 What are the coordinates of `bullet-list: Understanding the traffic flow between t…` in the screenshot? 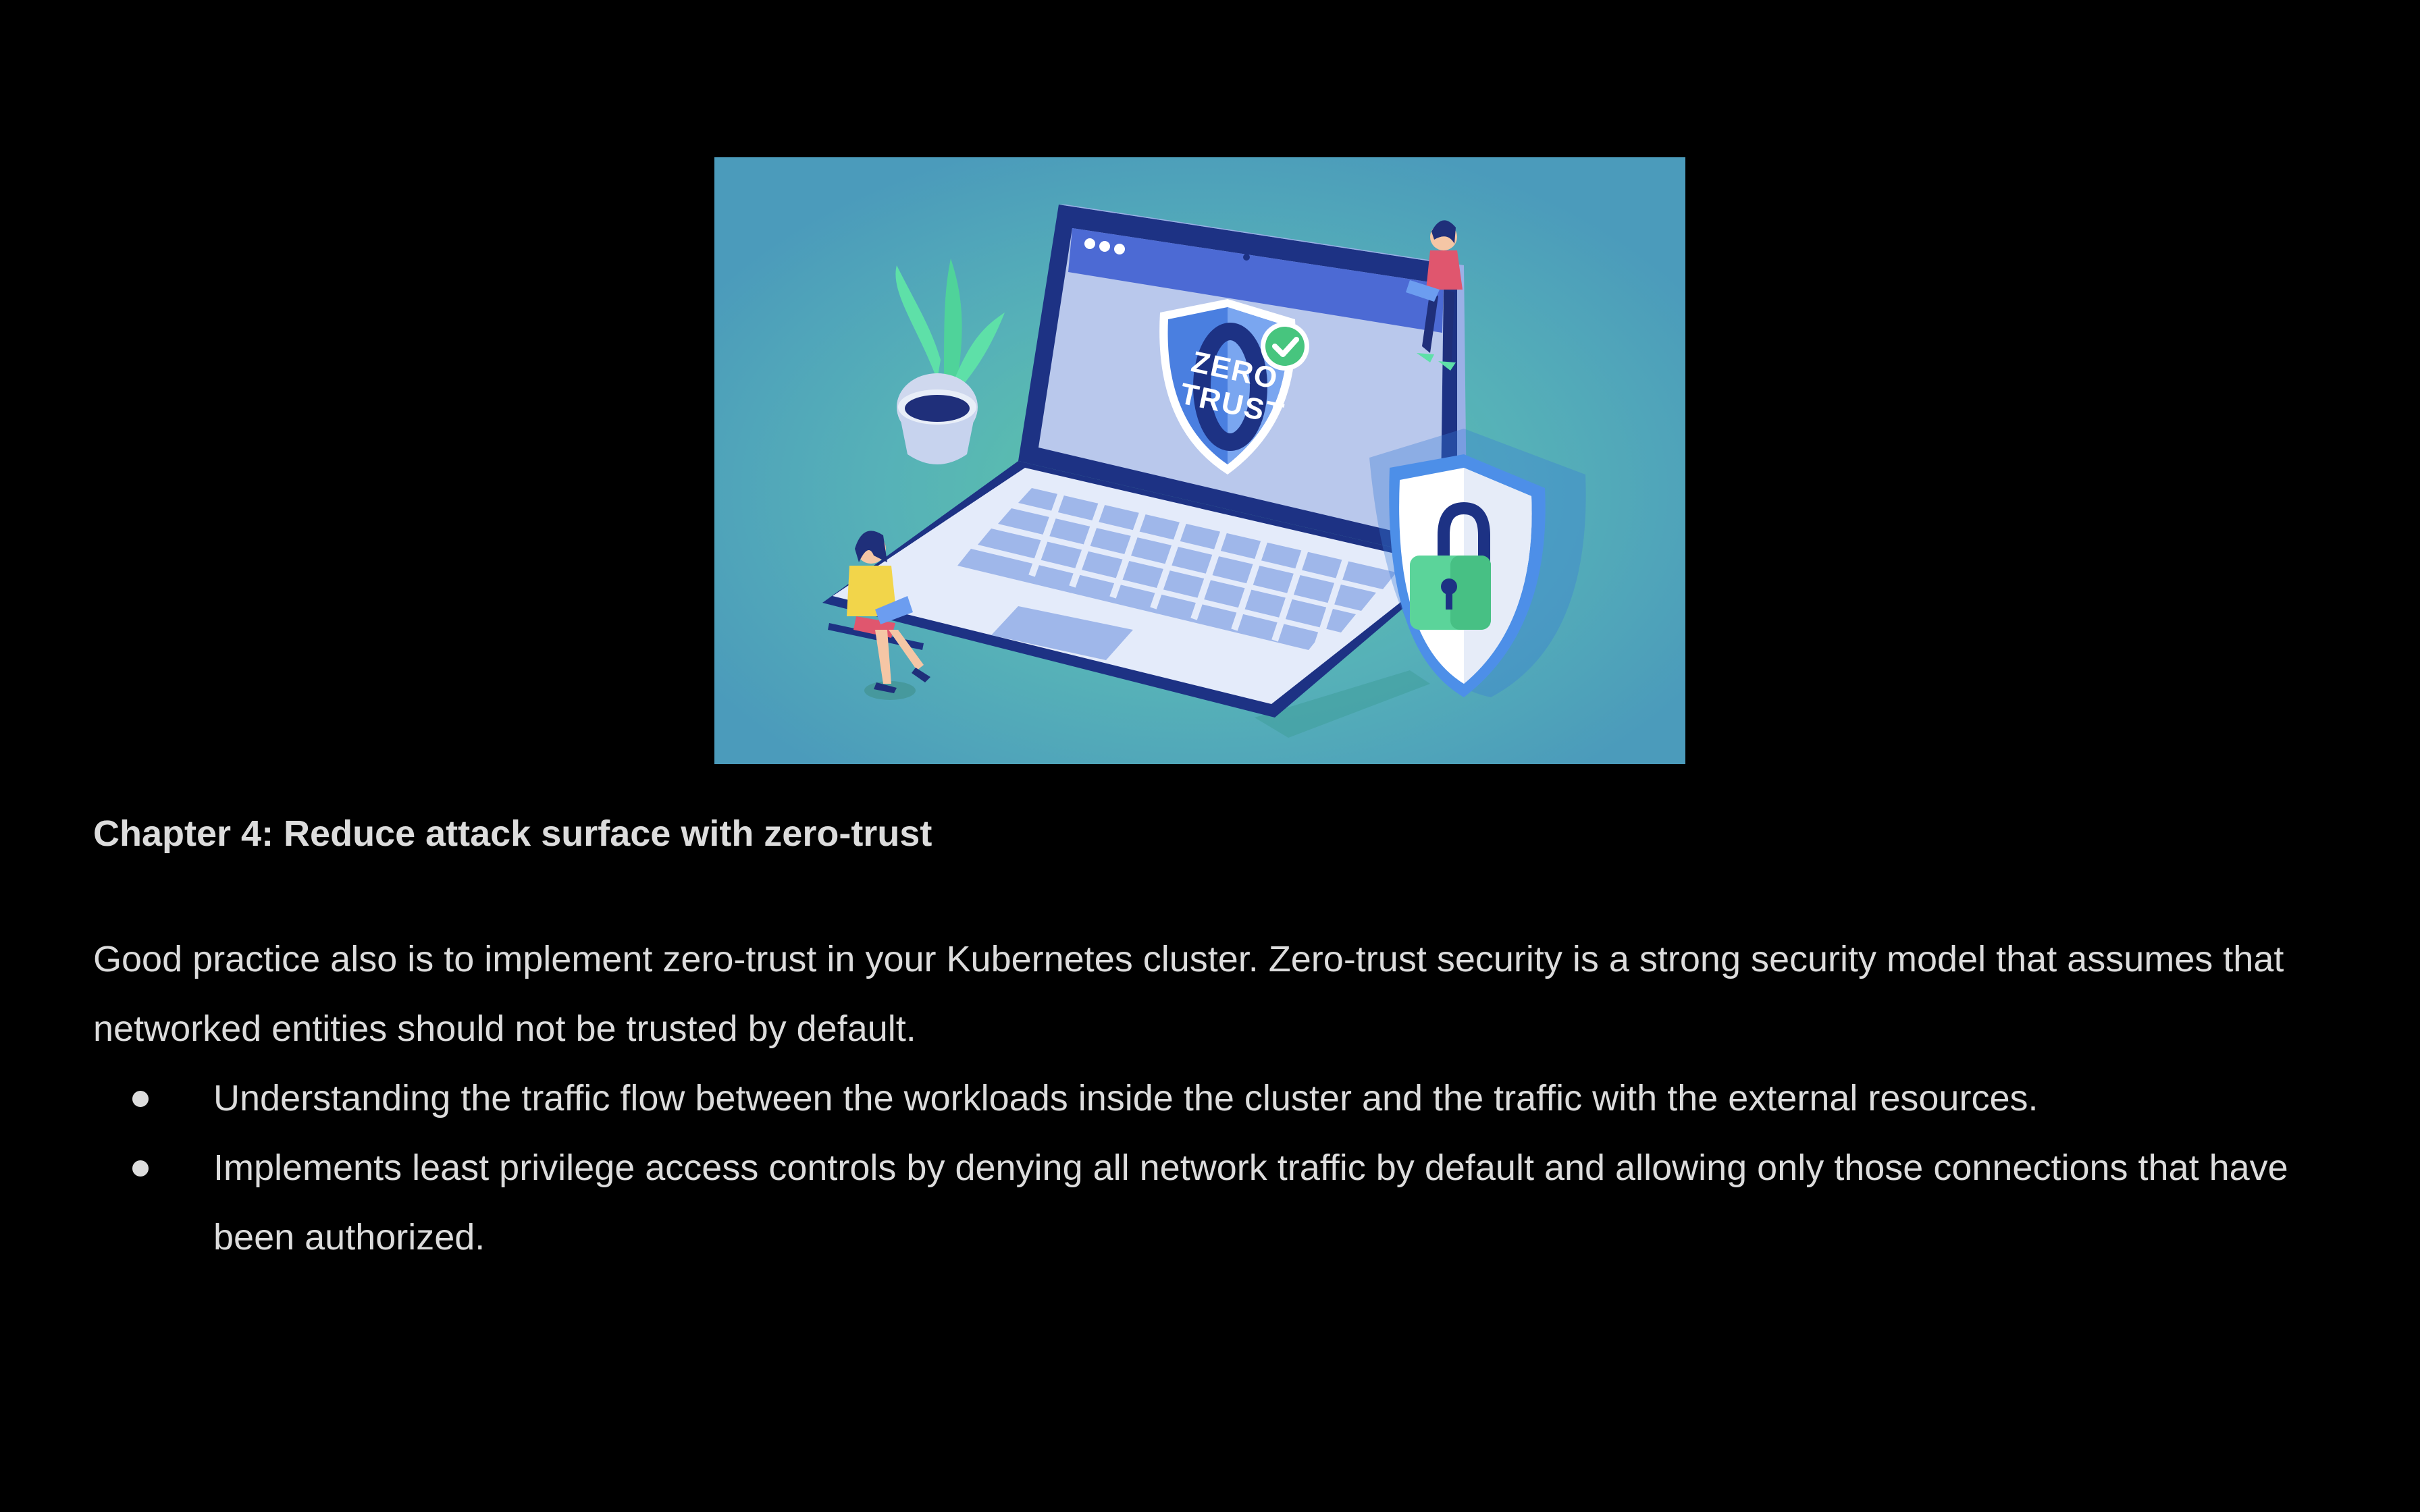 It's located at (1207, 1168).